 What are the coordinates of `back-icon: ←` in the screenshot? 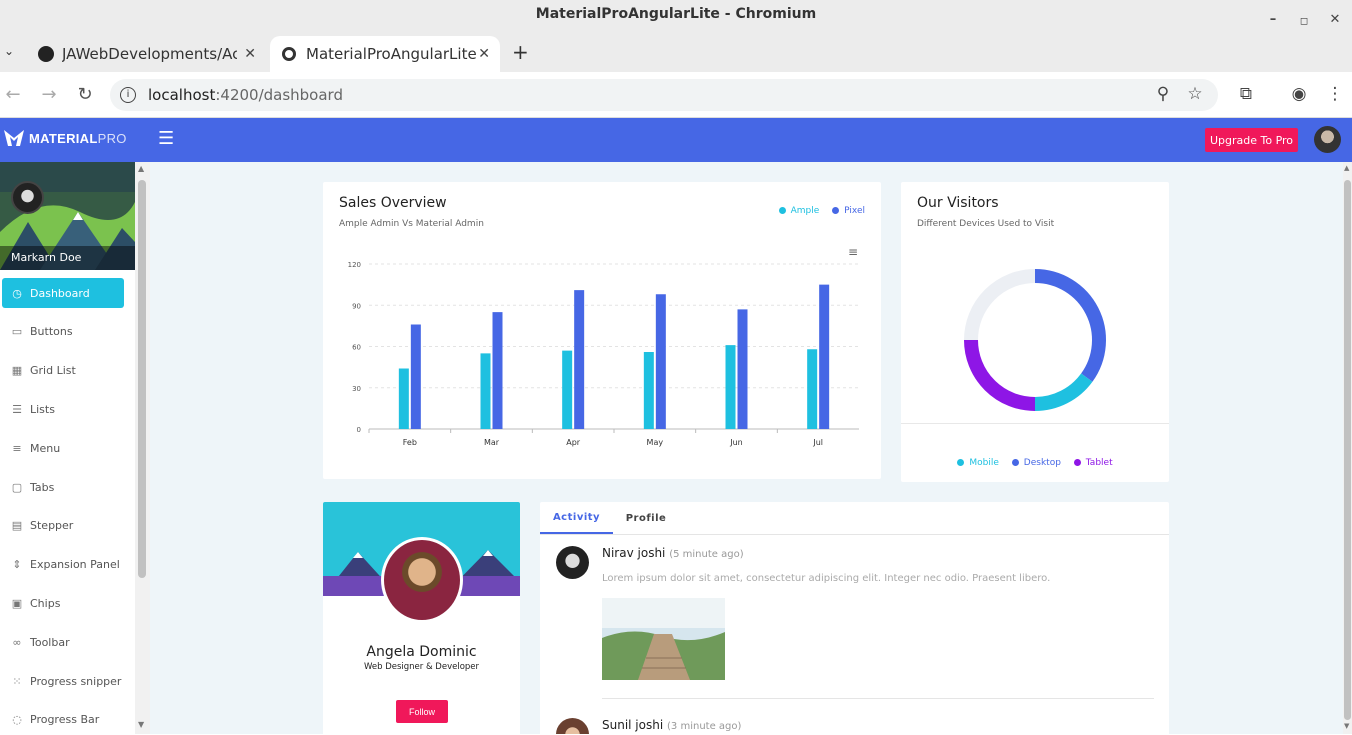 It's located at (13, 94).